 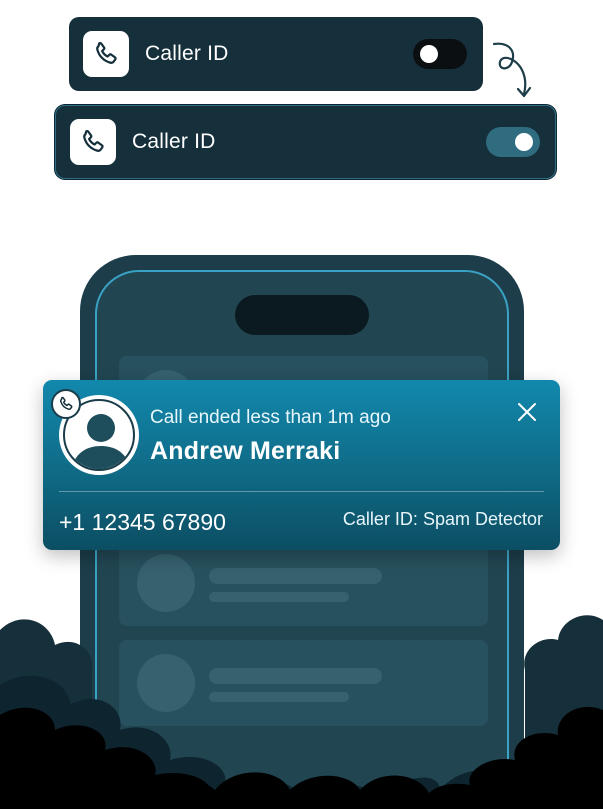 I want to click on curly-arrow-icon, so click(x=512, y=70).